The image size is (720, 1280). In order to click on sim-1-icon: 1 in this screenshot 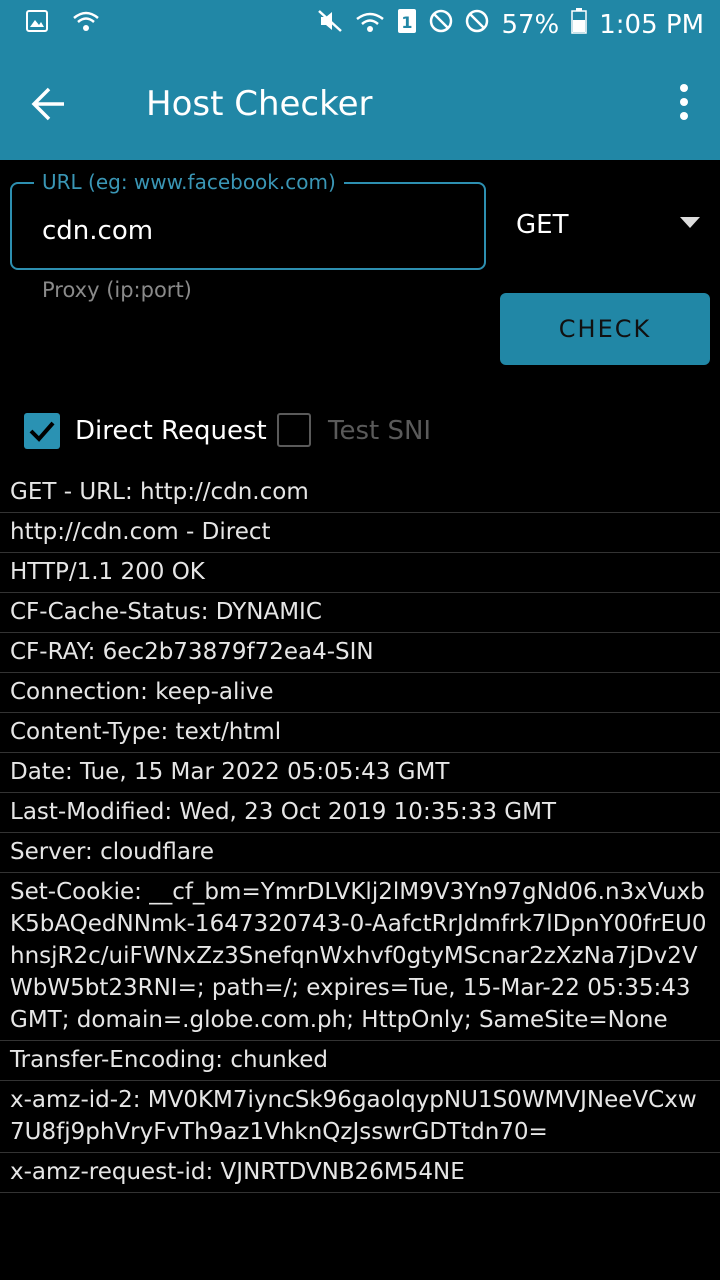, I will do `click(407, 24)`.